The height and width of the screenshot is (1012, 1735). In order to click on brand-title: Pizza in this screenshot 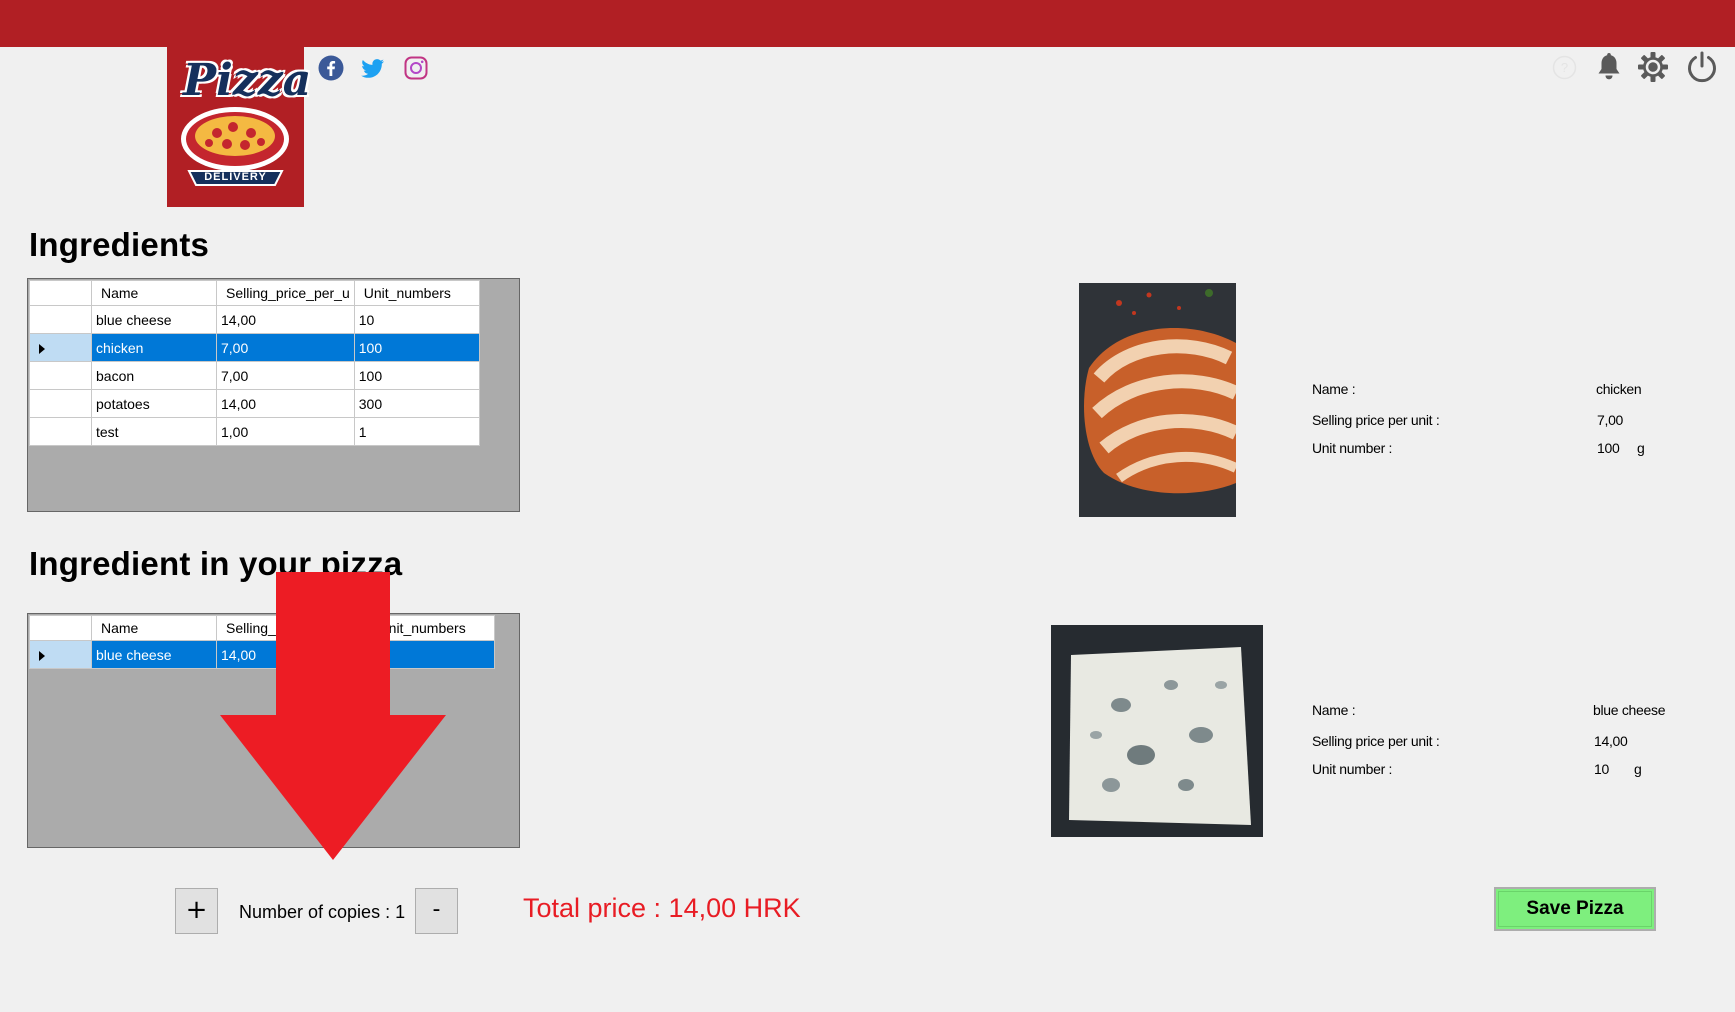, I will do `click(247, 80)`.